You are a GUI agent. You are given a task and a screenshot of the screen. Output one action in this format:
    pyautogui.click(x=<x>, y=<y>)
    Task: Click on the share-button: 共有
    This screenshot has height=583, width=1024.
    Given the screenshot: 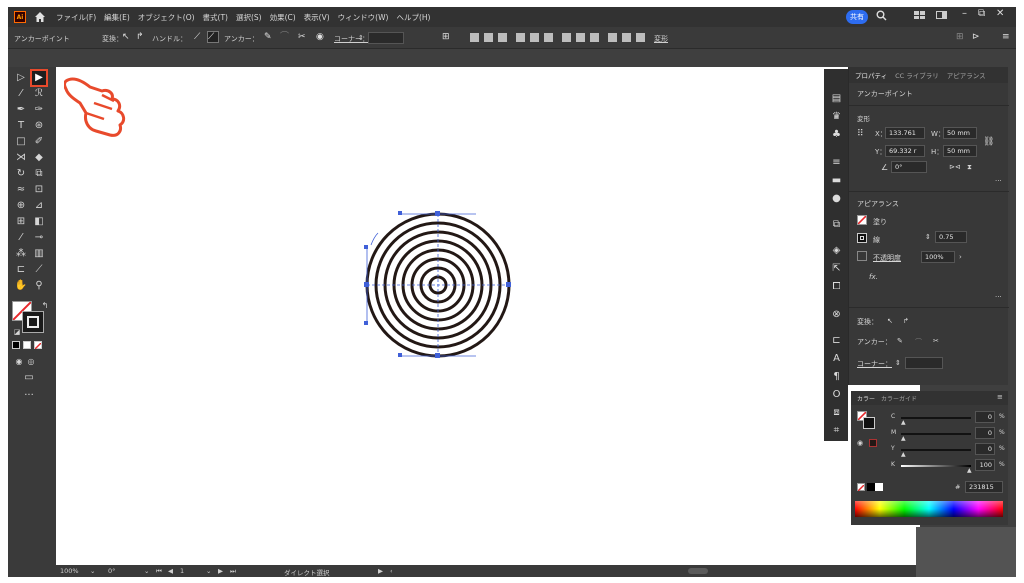 What is the action you would take?
    pyautogui.click(x=857, y=17)
    